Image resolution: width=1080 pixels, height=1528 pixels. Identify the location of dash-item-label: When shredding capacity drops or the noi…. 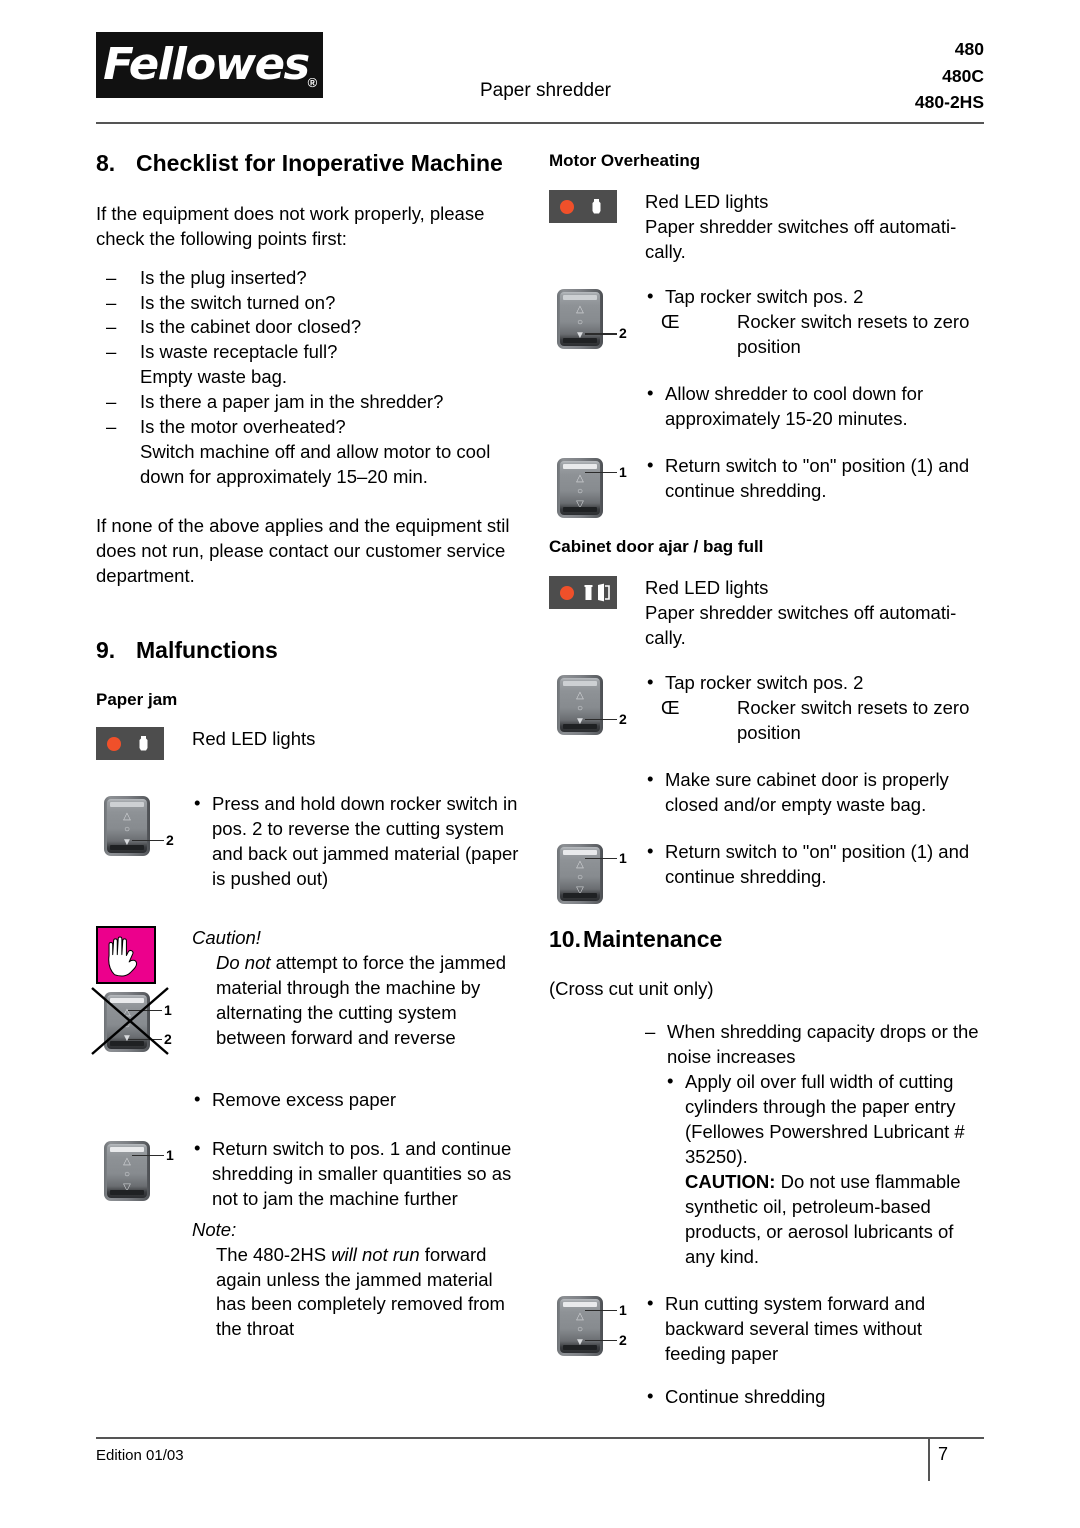
(823, 1044).